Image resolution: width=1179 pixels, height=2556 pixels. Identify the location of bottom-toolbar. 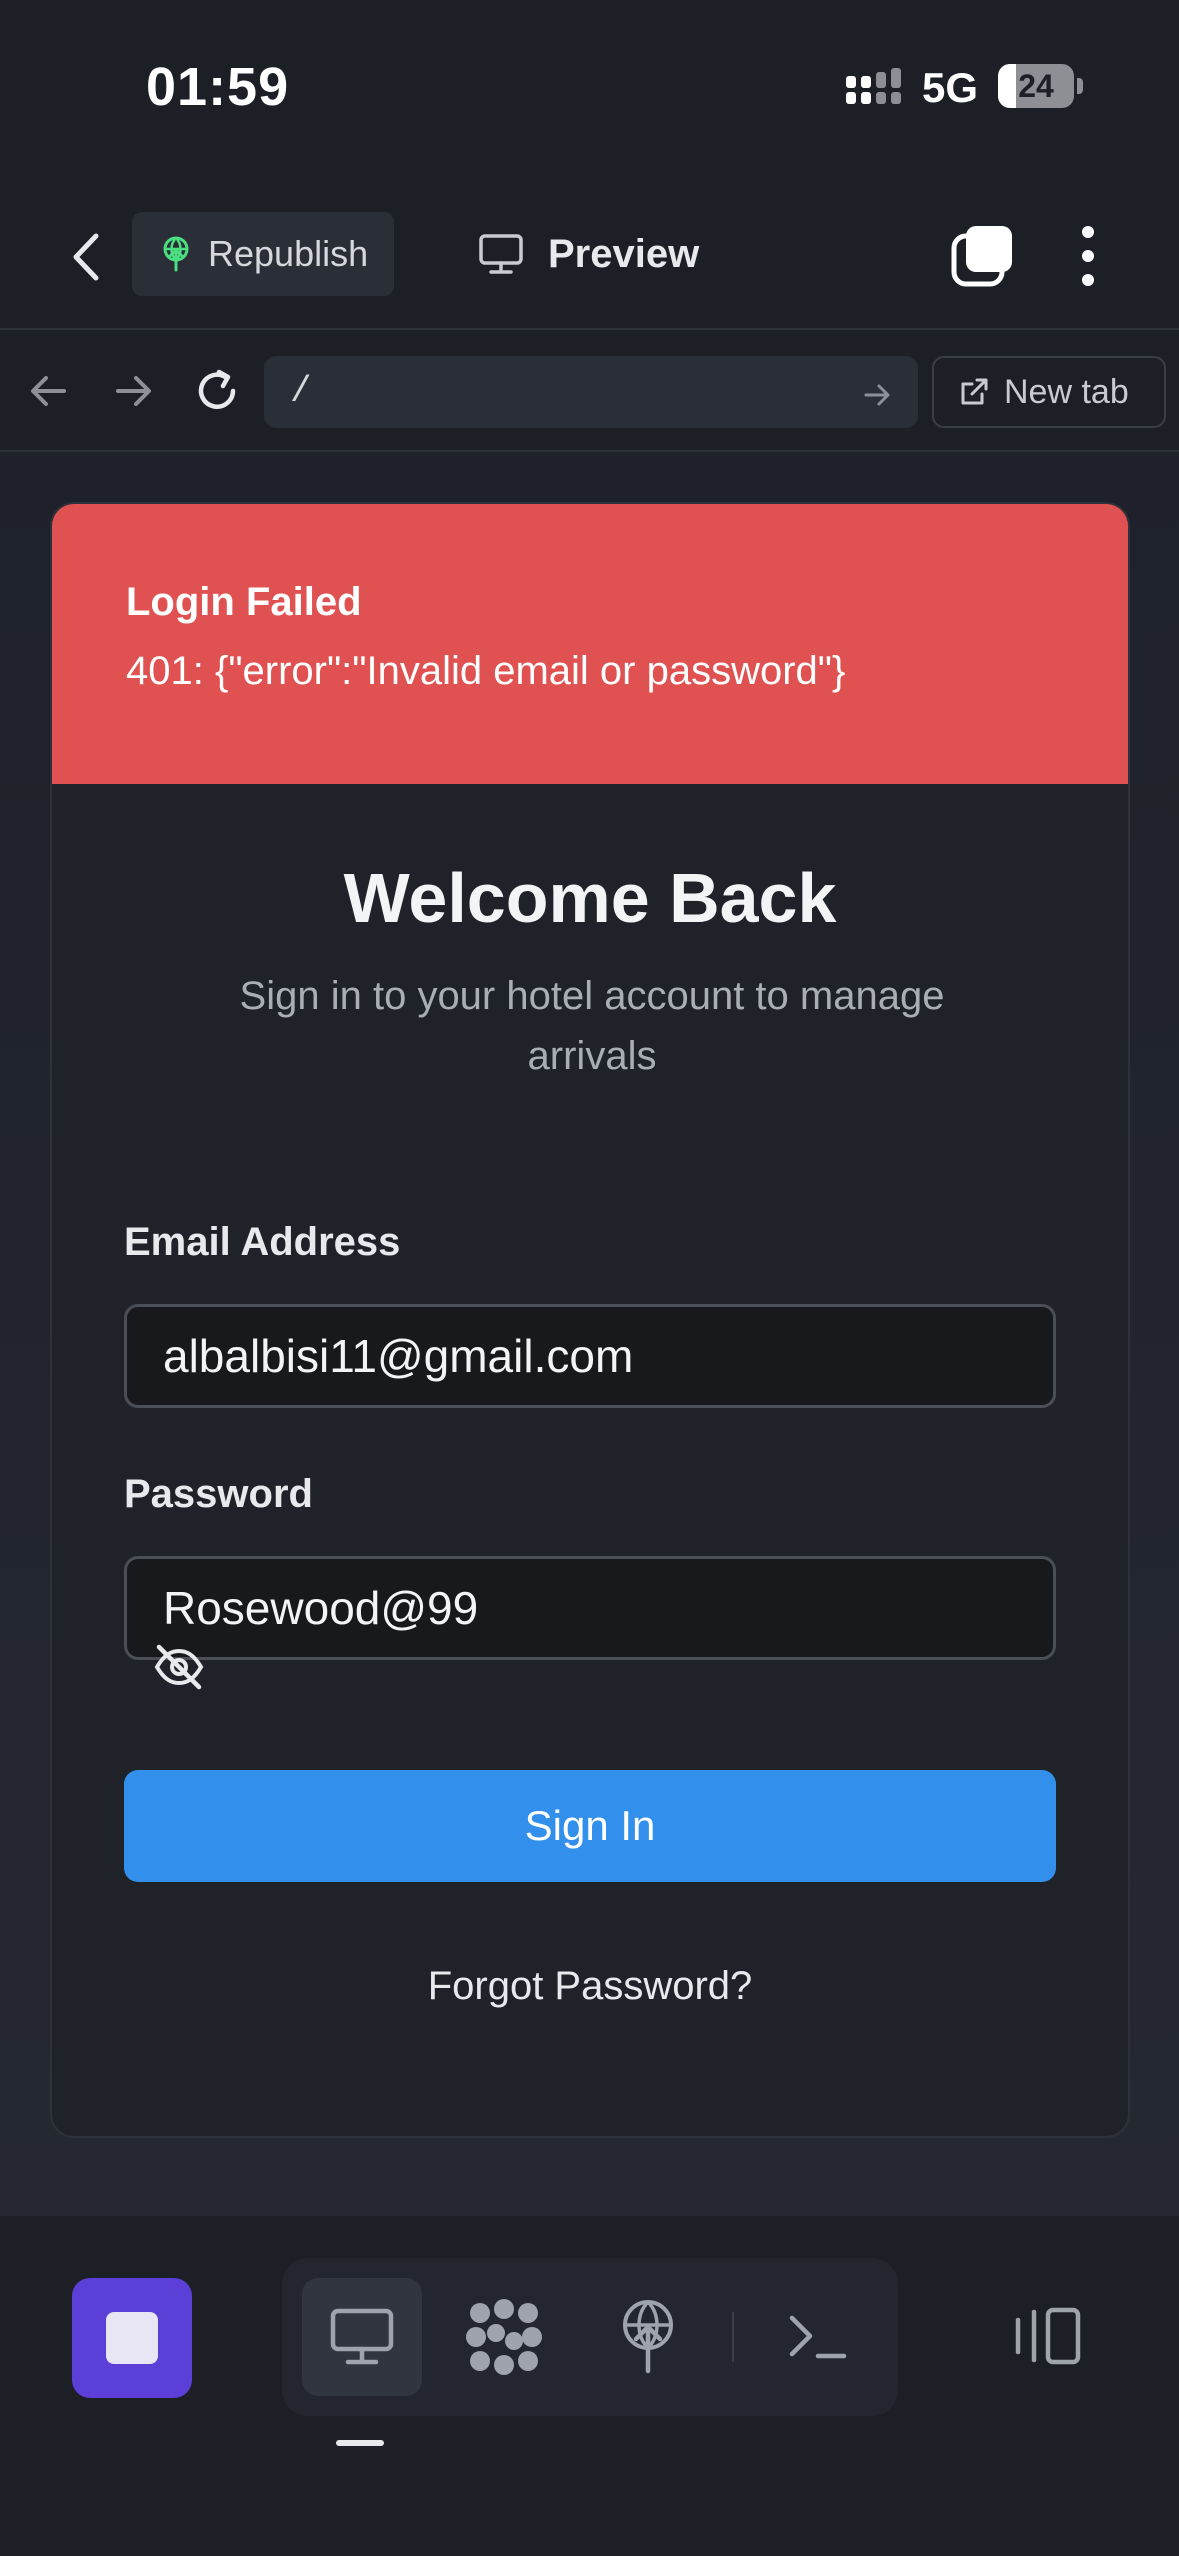
(589, 2386).